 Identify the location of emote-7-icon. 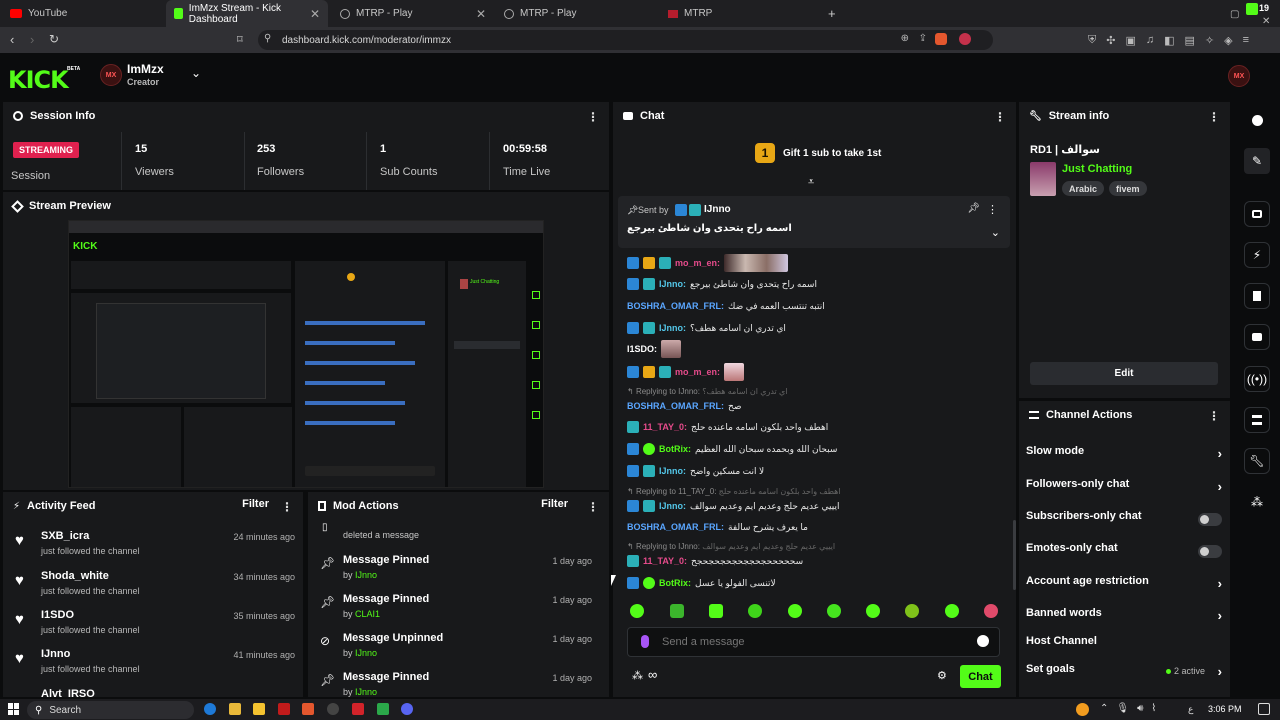
(873, 611).